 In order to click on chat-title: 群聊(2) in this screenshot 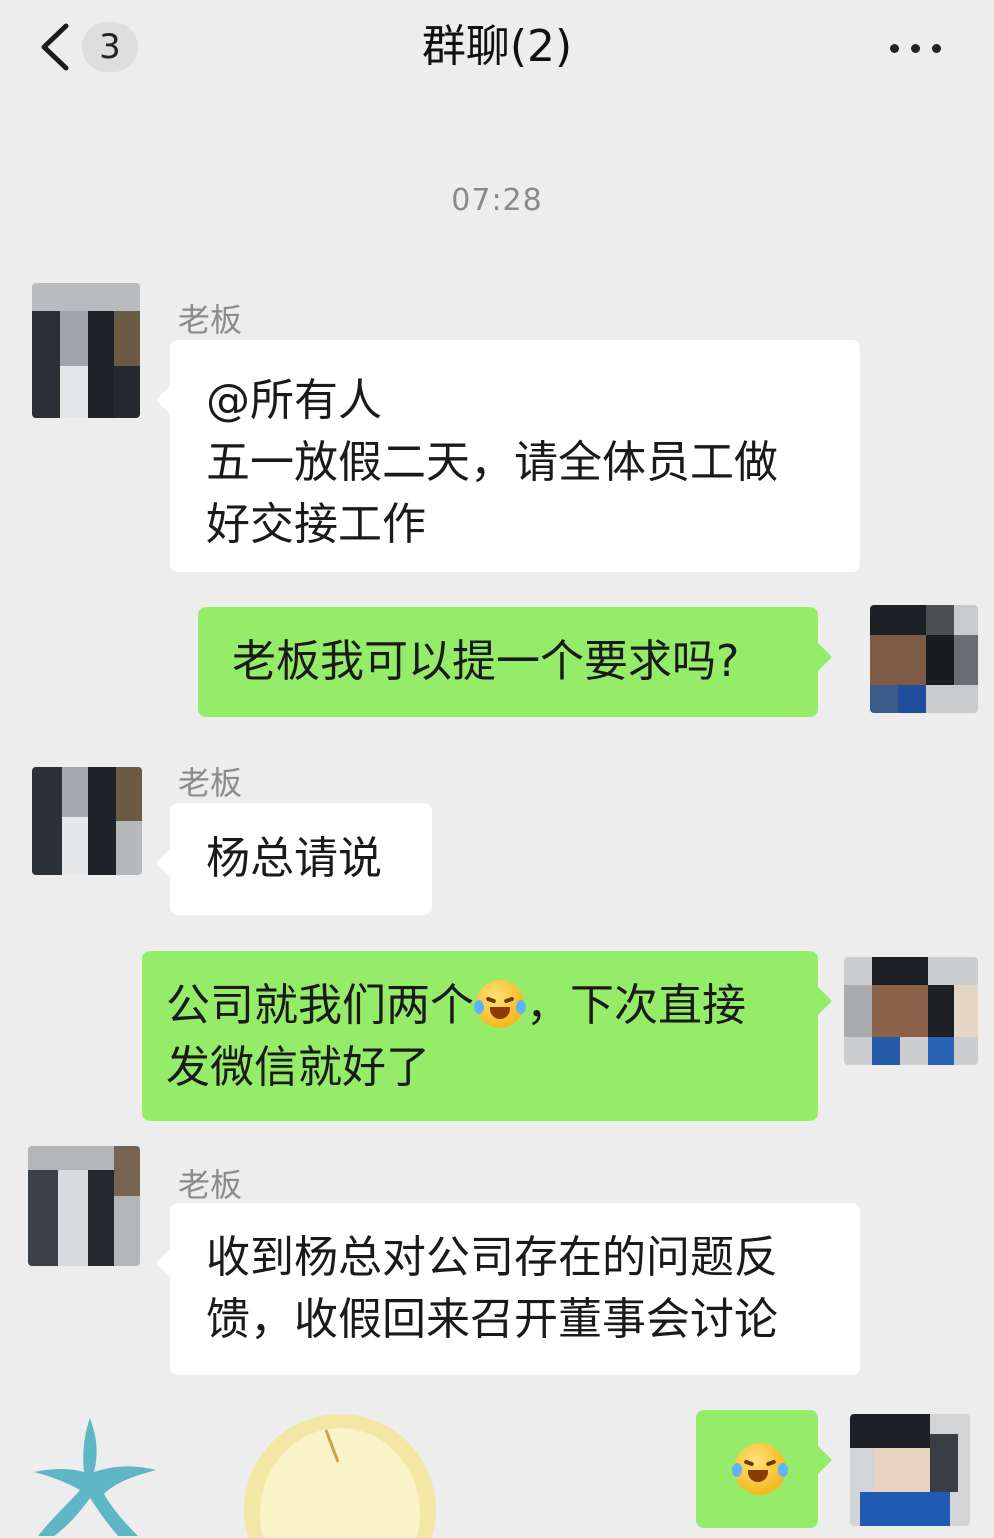, I will do `click(497, 46)`.